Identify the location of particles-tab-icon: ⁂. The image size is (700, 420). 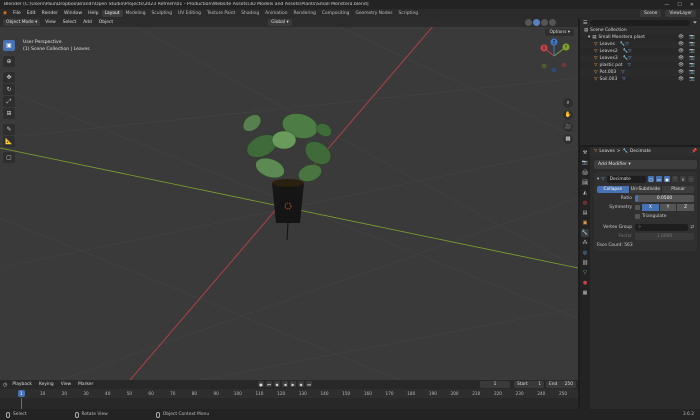
(585, 243).